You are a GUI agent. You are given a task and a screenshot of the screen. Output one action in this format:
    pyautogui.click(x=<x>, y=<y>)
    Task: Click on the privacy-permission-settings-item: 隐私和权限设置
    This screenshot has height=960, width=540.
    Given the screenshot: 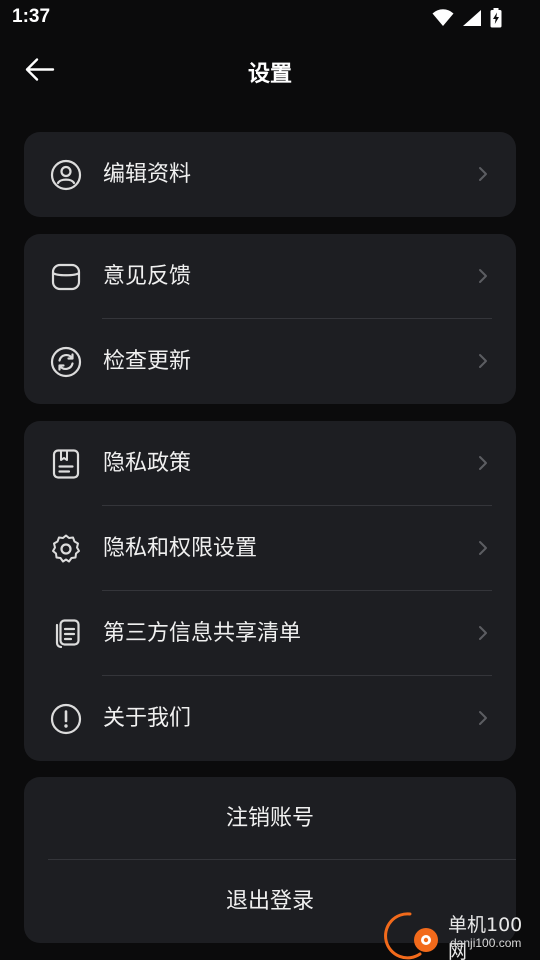 What is the action you would take?
    pyautogui.click(x=270, y=548)
    